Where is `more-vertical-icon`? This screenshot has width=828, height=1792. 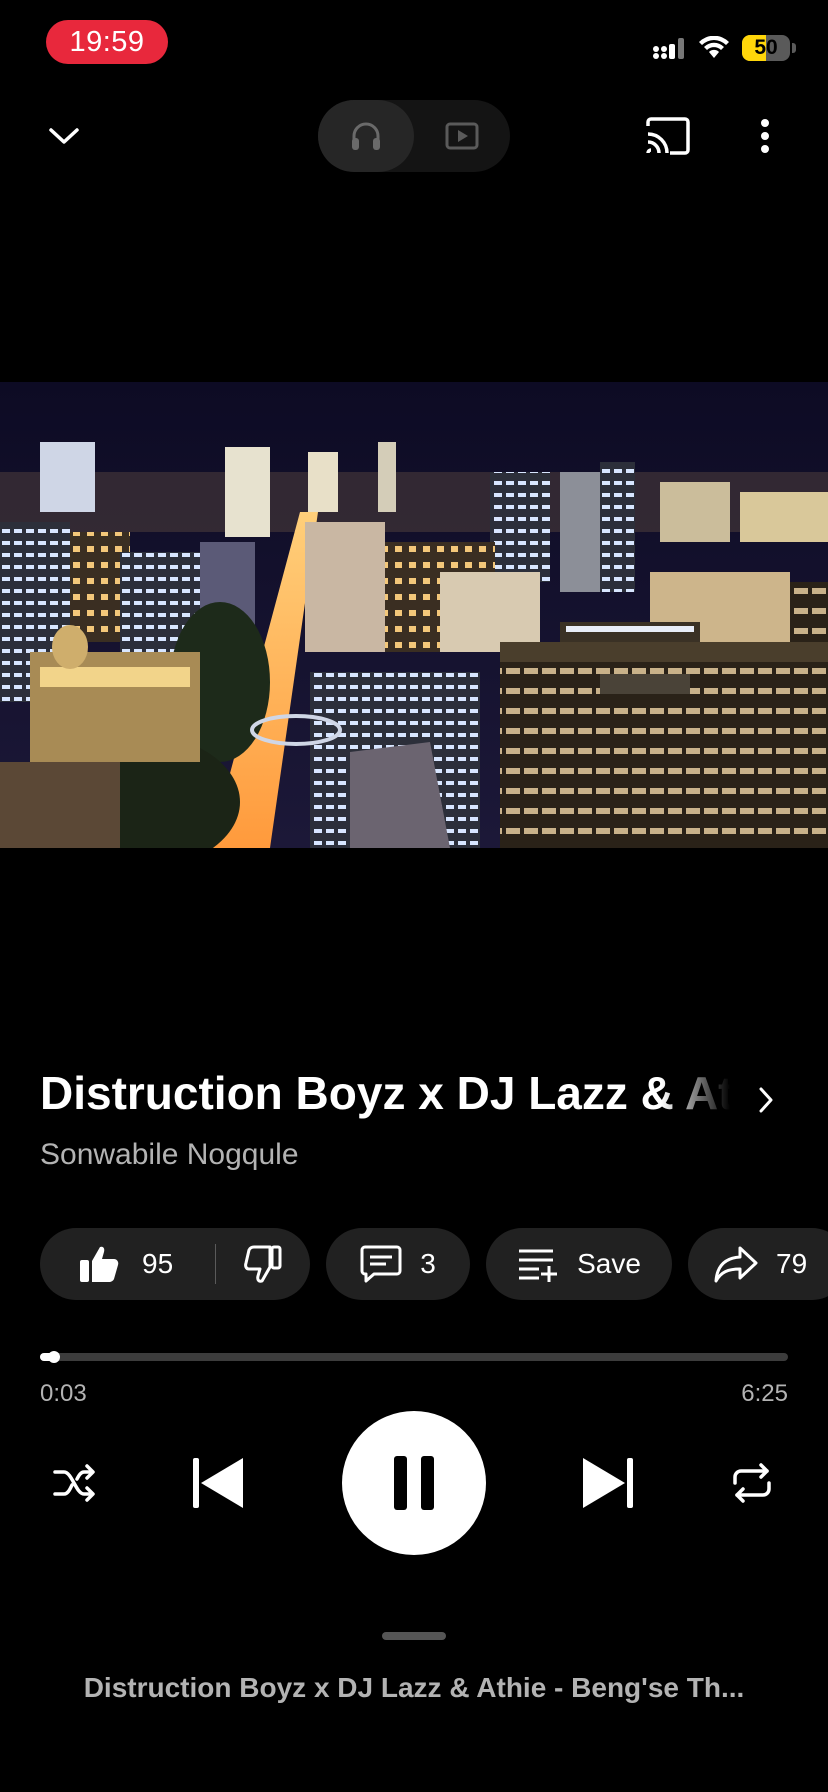 more-vertical-icon is located at coordinates (765, 136).